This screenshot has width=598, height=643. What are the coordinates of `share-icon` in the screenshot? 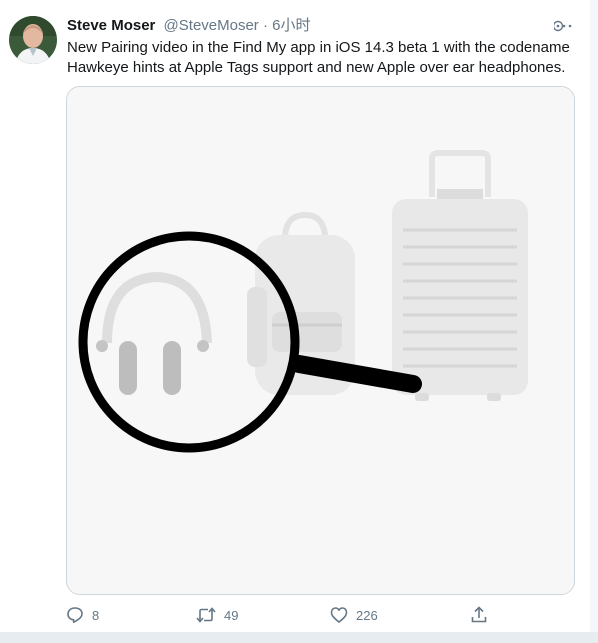 It's located at (479, 614).